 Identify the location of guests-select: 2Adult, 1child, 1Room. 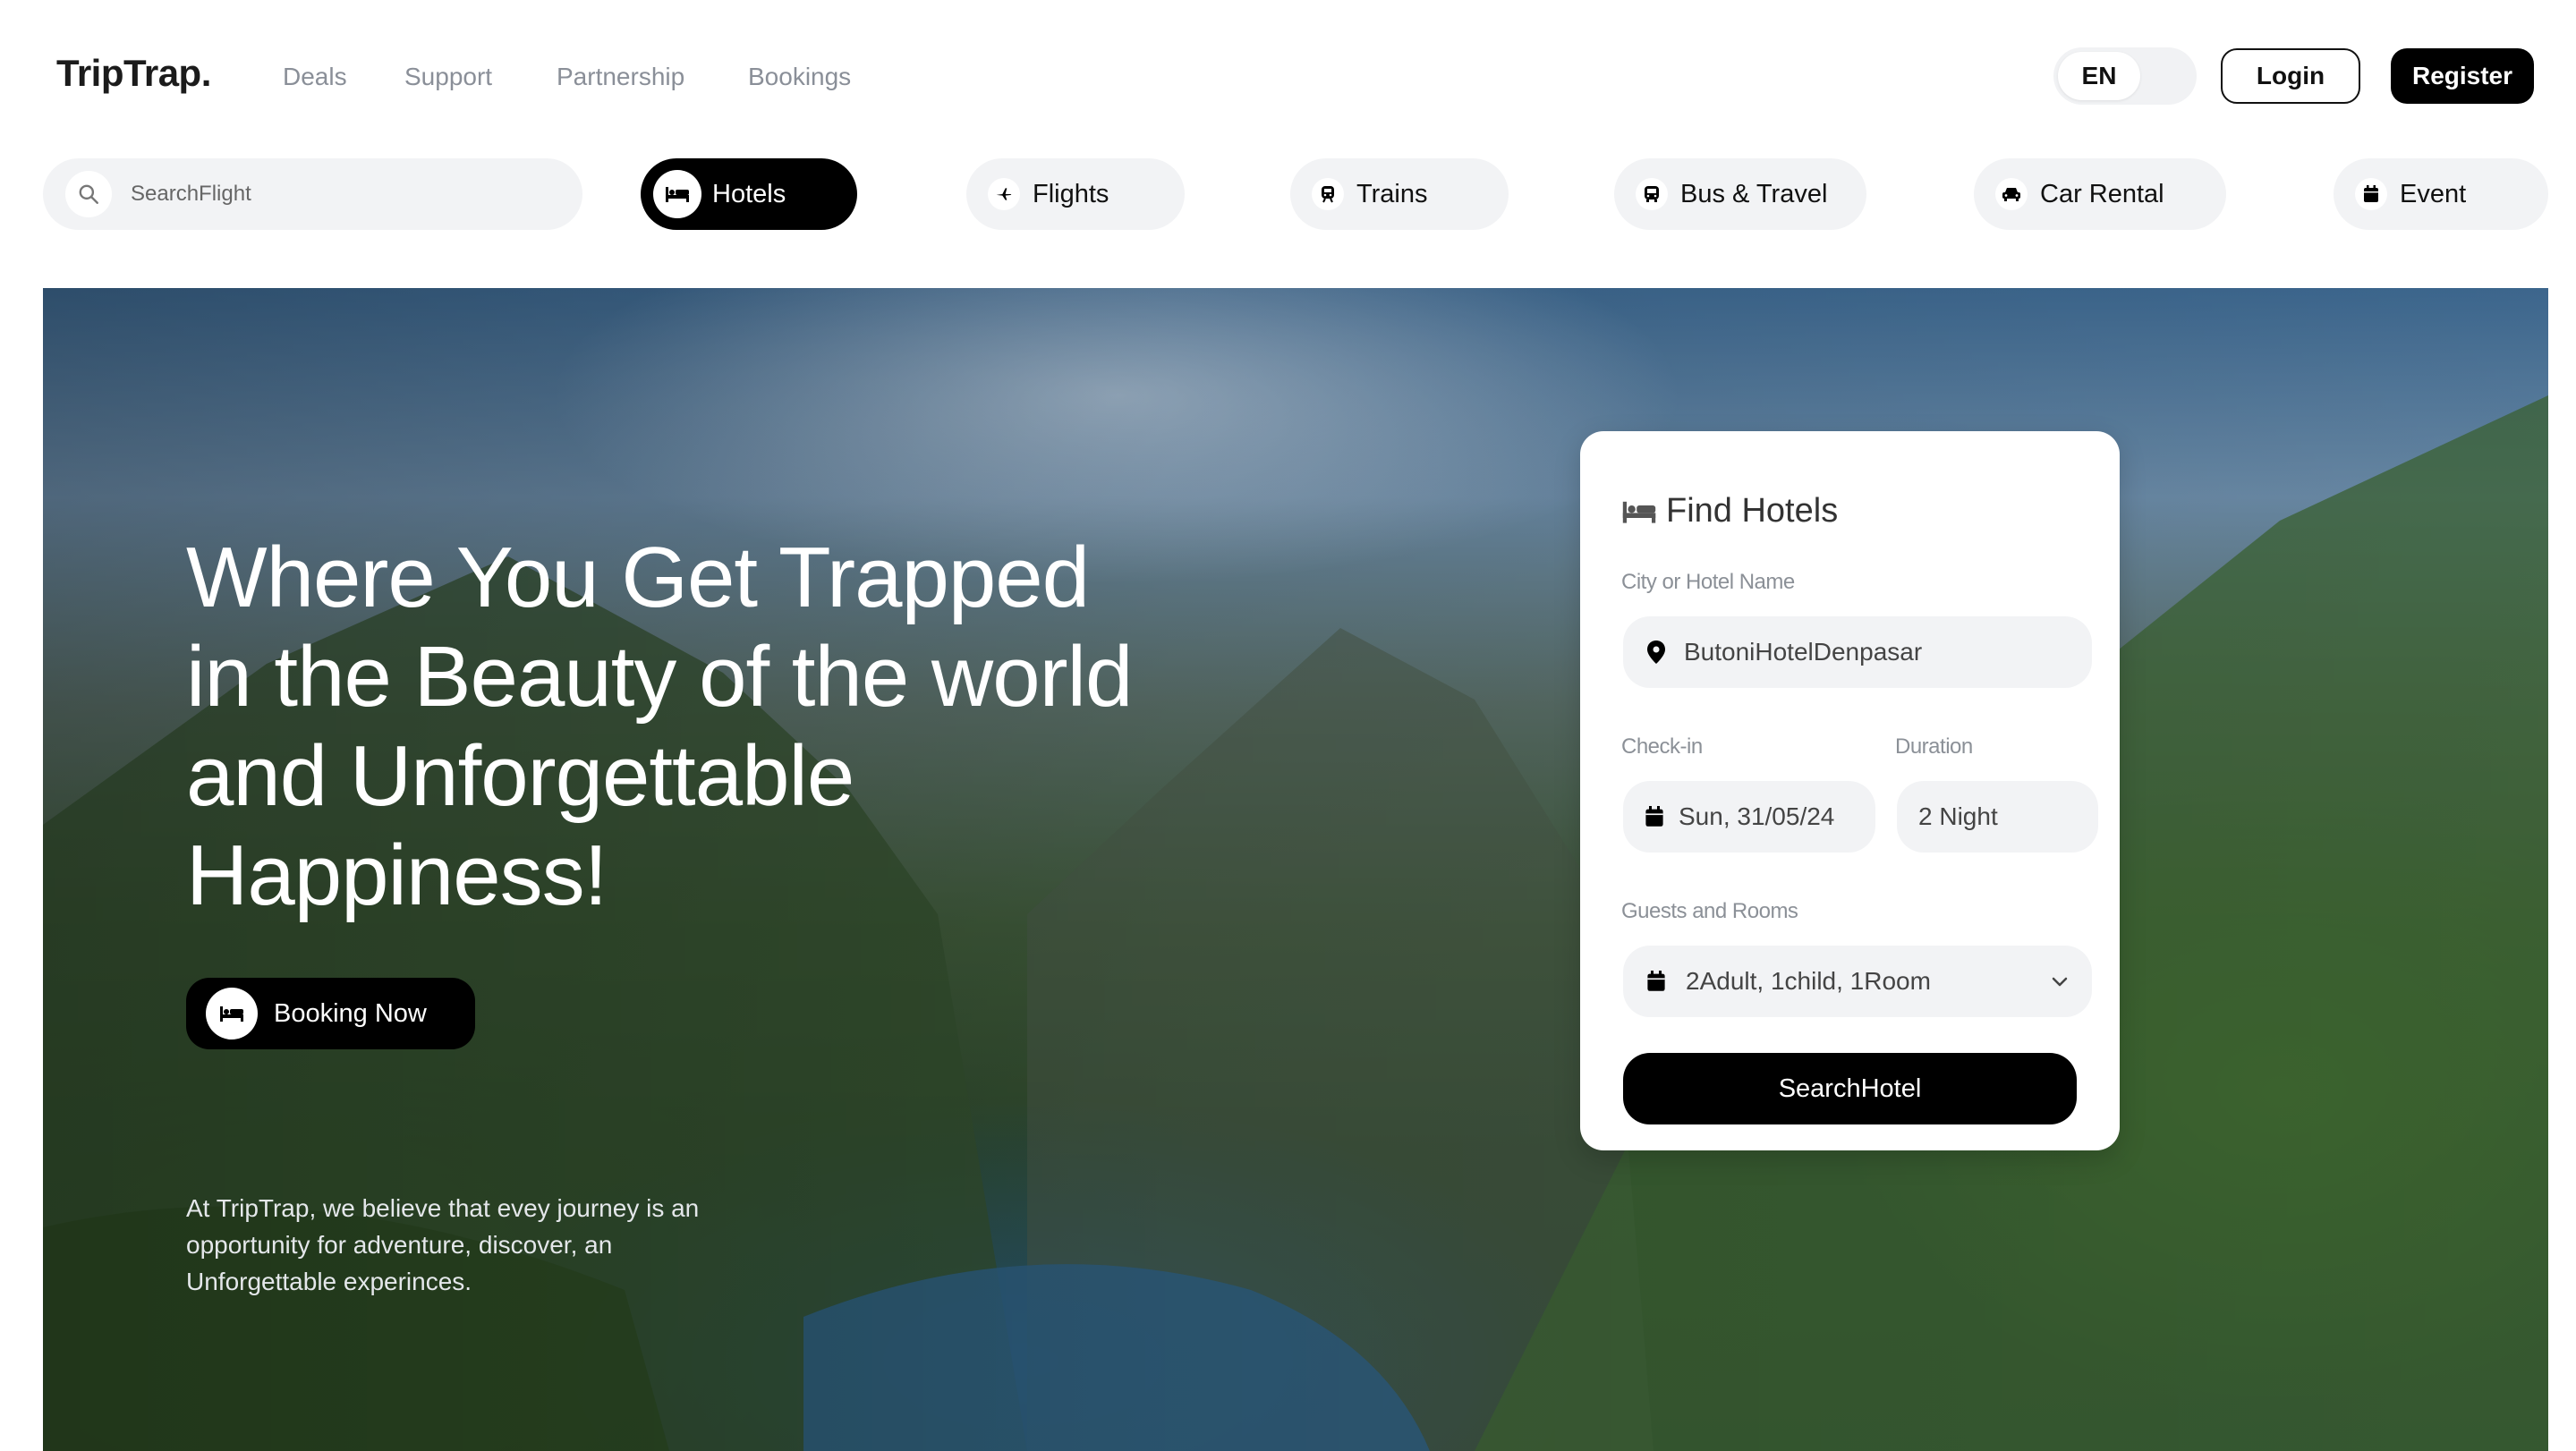
(1857, 981).